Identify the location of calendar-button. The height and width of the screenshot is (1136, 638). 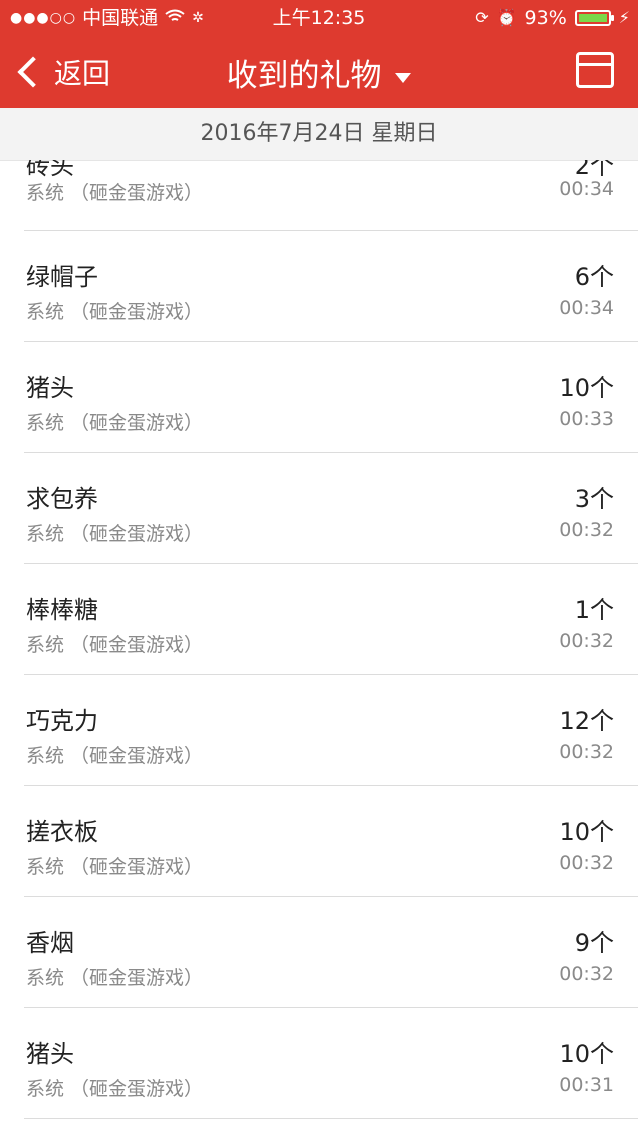
(595, 70).